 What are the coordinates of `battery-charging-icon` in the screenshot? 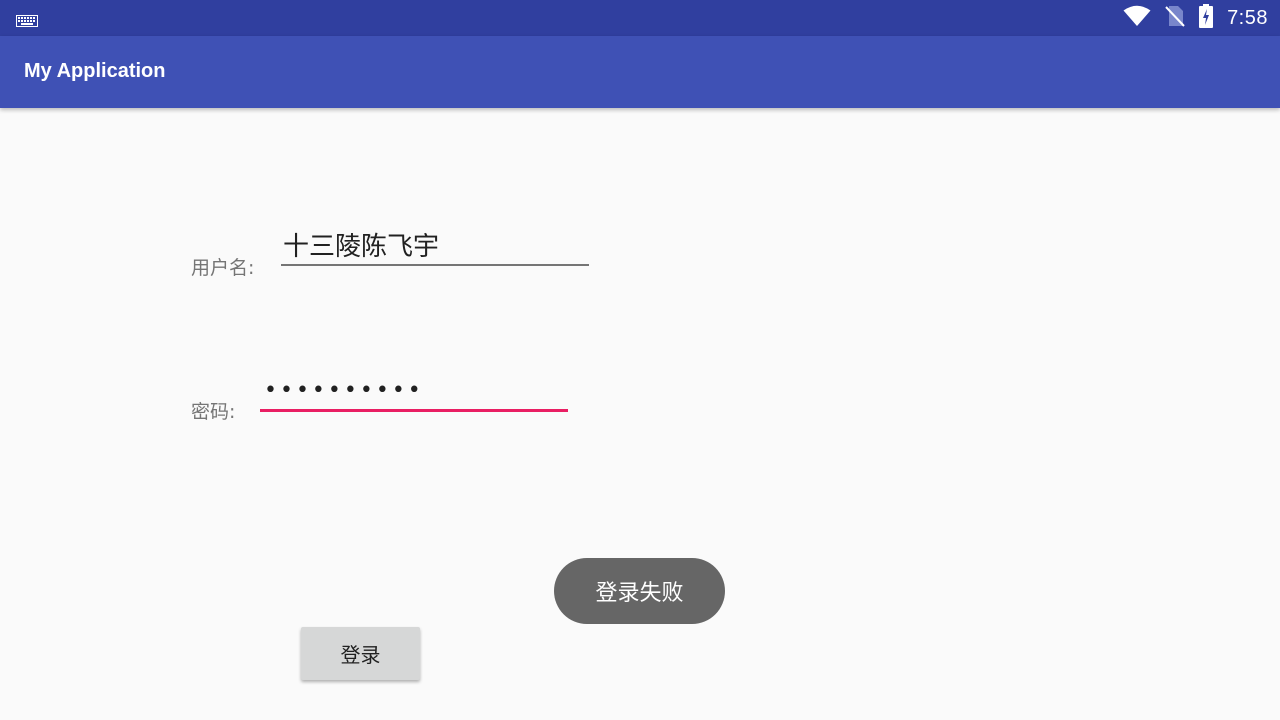 It's located at (1206, 18).